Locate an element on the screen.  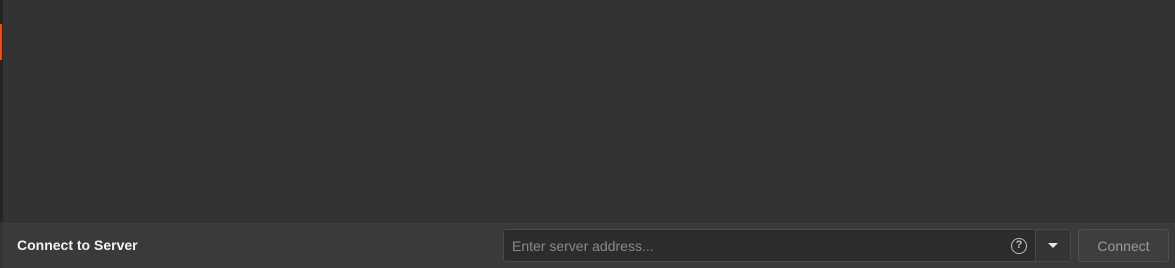
server-address-input is located at coordinates (757, 245).